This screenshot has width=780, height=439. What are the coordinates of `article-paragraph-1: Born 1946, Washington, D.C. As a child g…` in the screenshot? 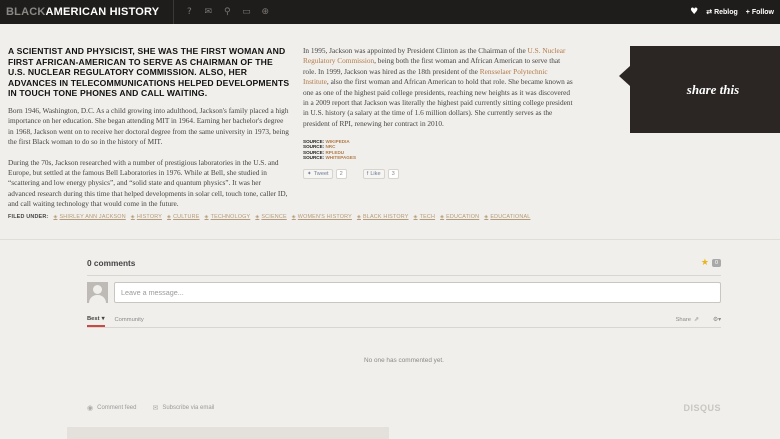 It's located at (148, 126).